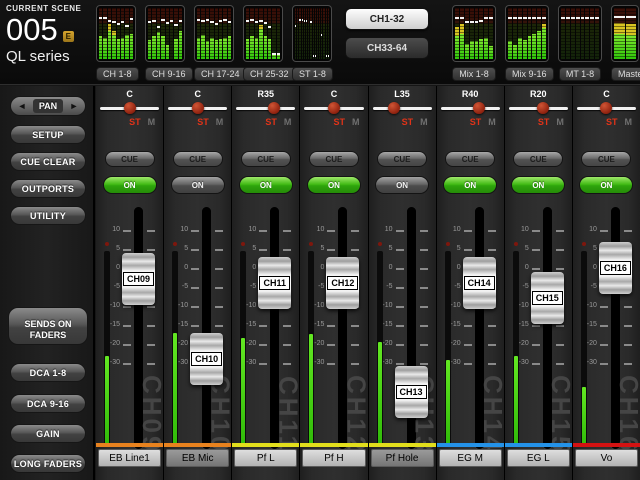  I want to click on fader-knob-label: CH09, so click(138, 279).